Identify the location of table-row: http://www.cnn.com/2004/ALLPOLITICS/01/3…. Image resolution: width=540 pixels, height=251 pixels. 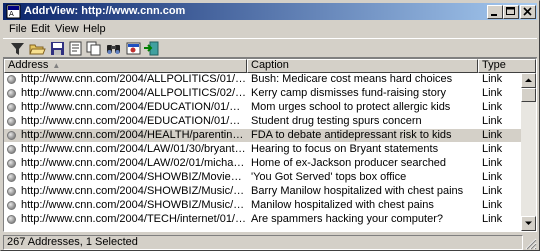
(270, 79).